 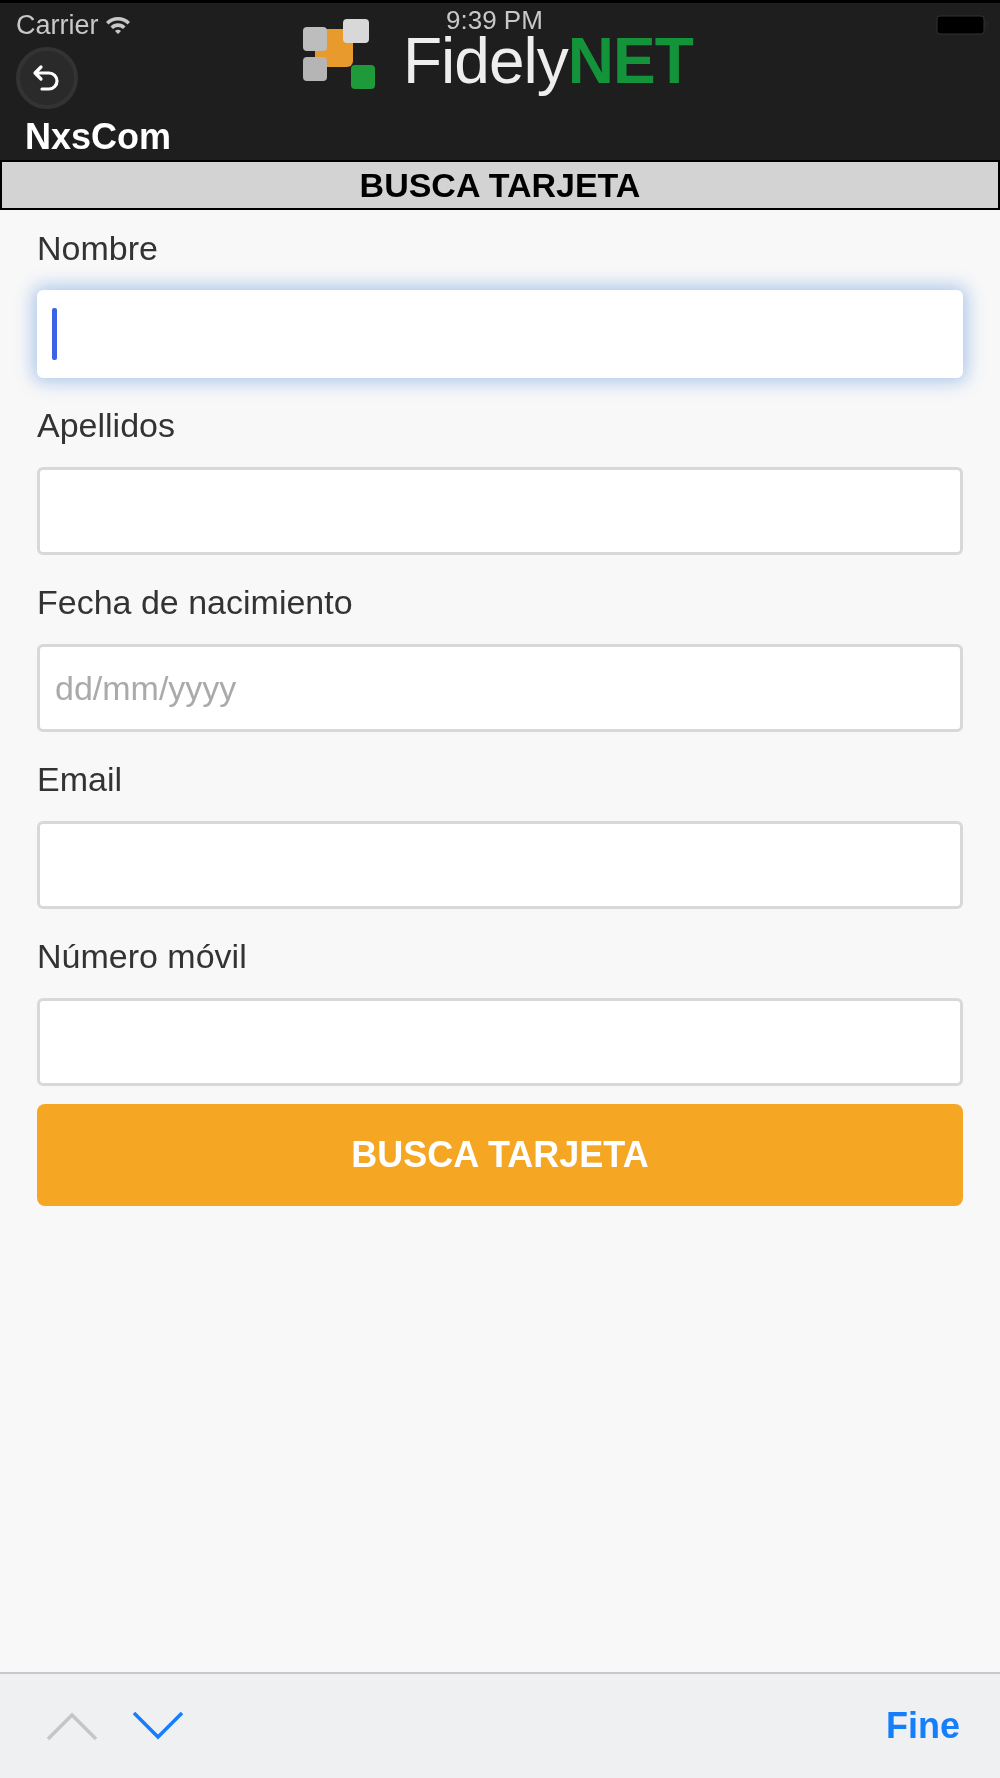 I want to click on account-name: NxsCom, so click(x=98, y=137).